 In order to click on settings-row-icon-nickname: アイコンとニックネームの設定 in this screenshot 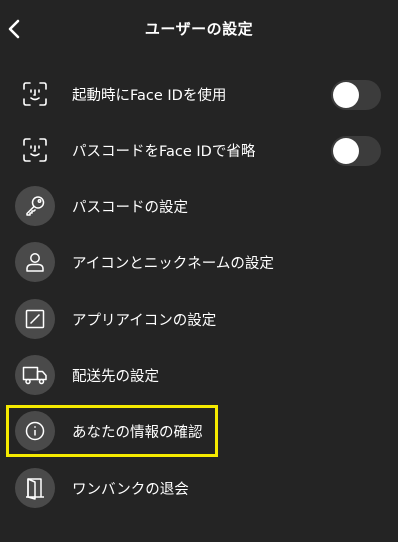, I will do `click(199, 262)`.